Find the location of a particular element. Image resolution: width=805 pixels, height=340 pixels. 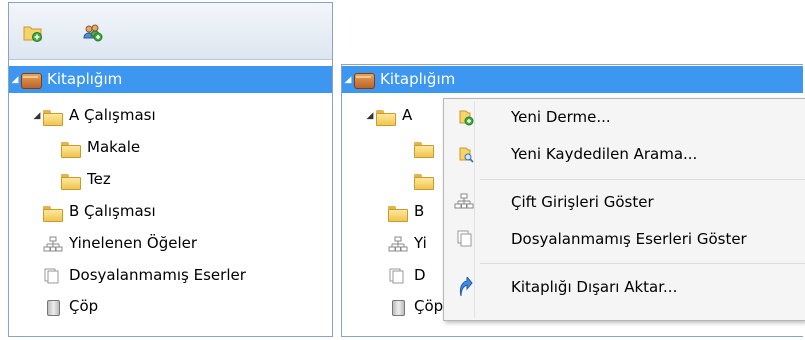

tree-item-label: B Çalışması is located at coordinates (112, 211).